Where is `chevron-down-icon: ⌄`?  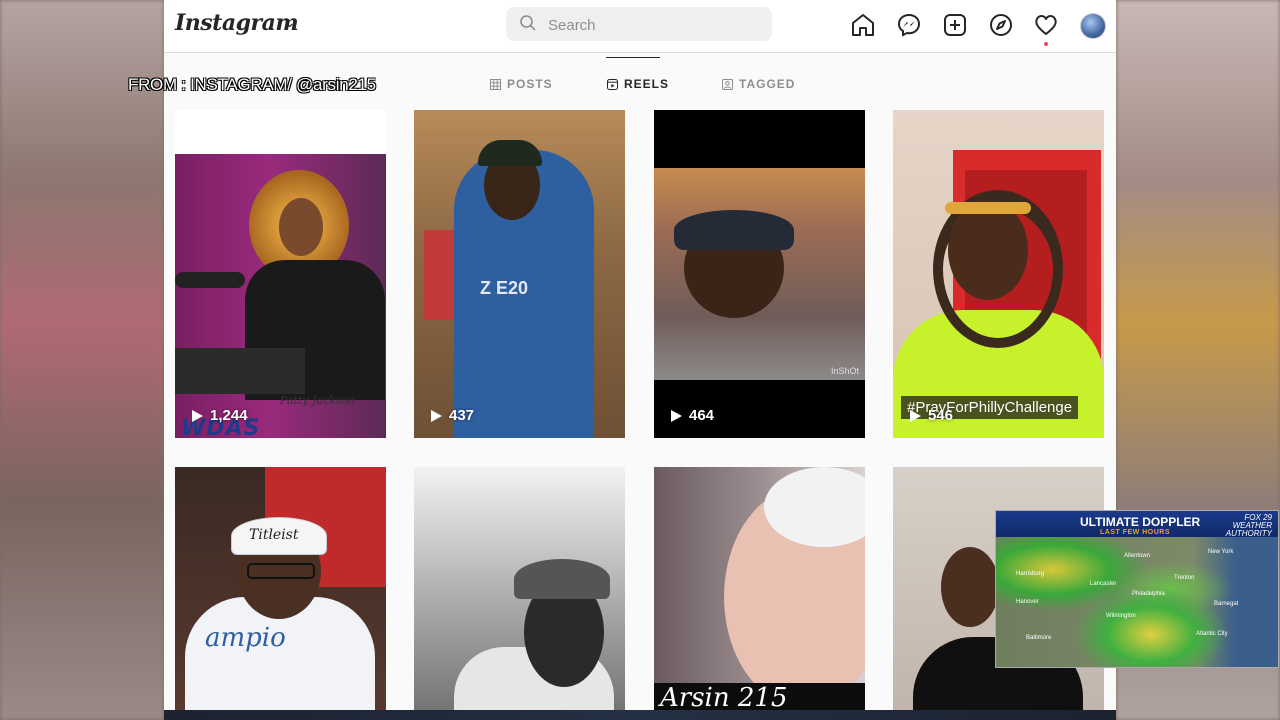 chevron-down-icon: ⌄ is located at coordinates (290, 22).